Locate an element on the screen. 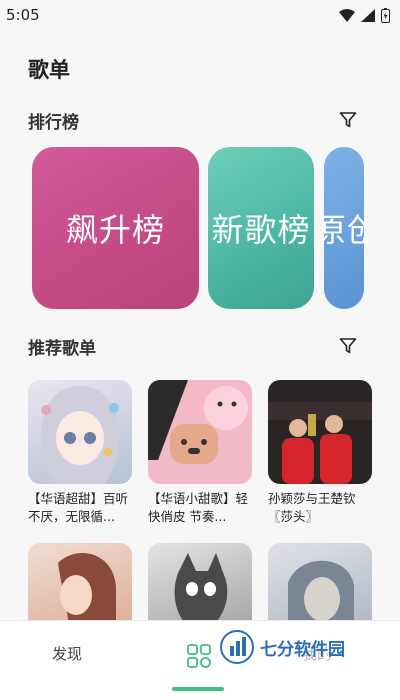 This screenshot has width=400, height=700. ranking-card-label: 飙升榜 is located at coordinates (115, 230).